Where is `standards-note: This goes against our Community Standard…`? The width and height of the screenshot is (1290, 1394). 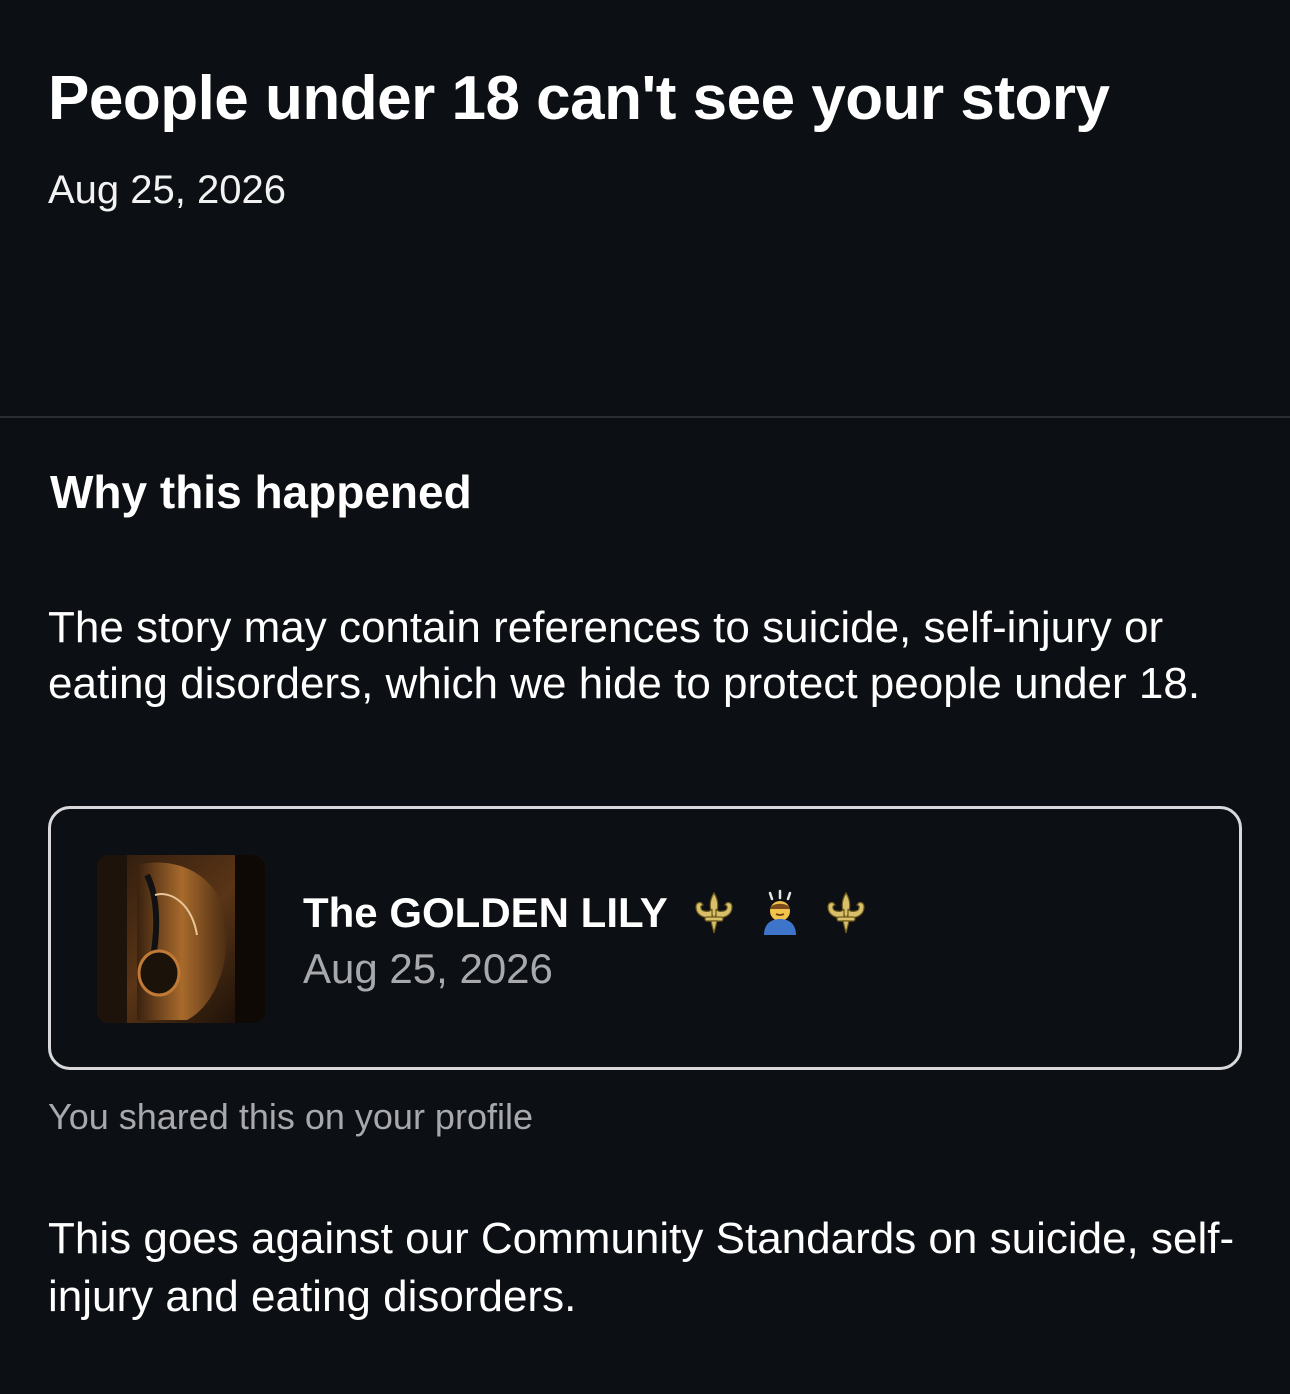
standards-note: This goes against our Community Standard… is located at coordinates (641, 1267).